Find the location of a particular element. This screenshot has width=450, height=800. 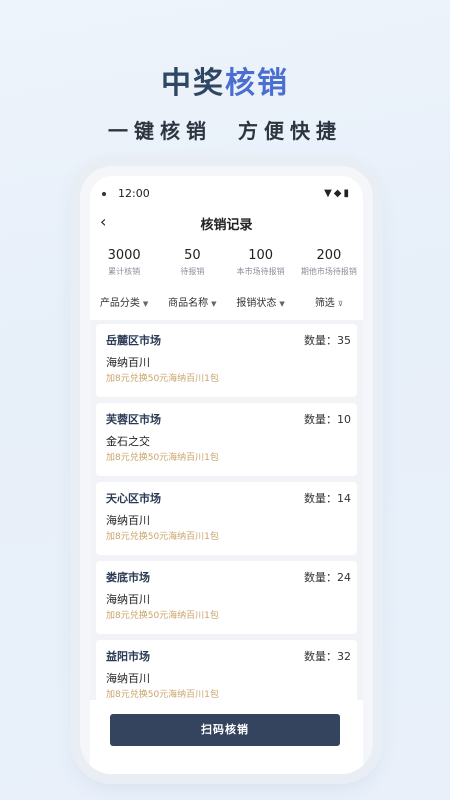

stat-local-pending: 100 本市场待报销 is located at coordinates (261, 266).